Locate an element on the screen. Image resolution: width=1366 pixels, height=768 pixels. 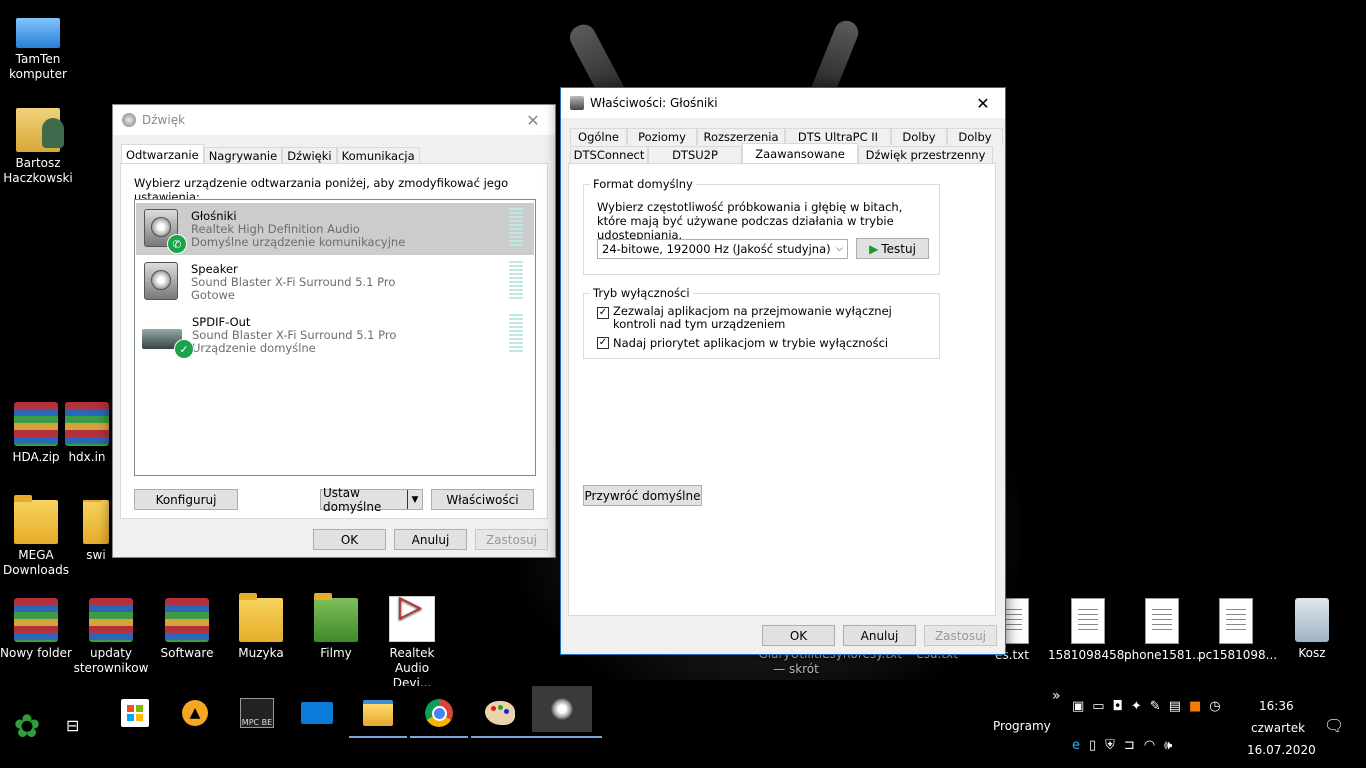
desktop-icon-swi: swi is located at coordinates (96, 531).